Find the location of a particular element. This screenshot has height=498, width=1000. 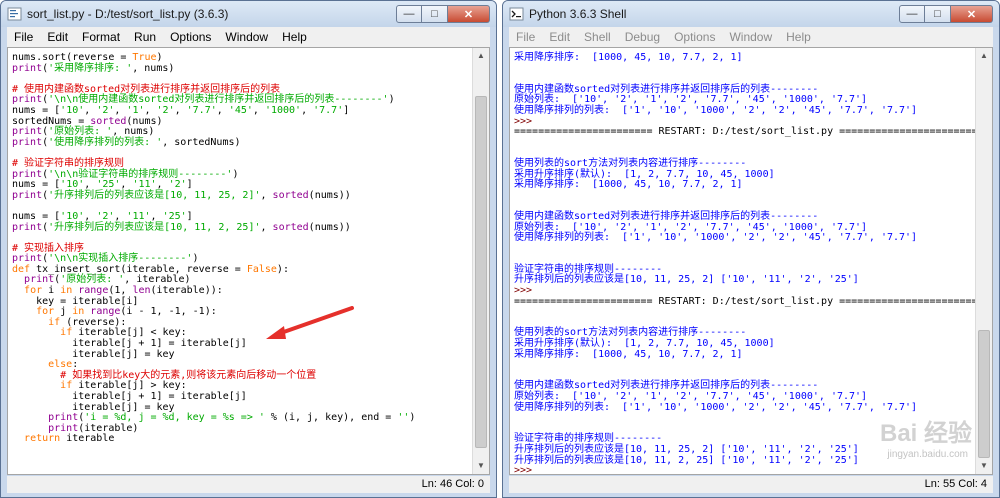

code-token: range is located at coordinates (105, 312).